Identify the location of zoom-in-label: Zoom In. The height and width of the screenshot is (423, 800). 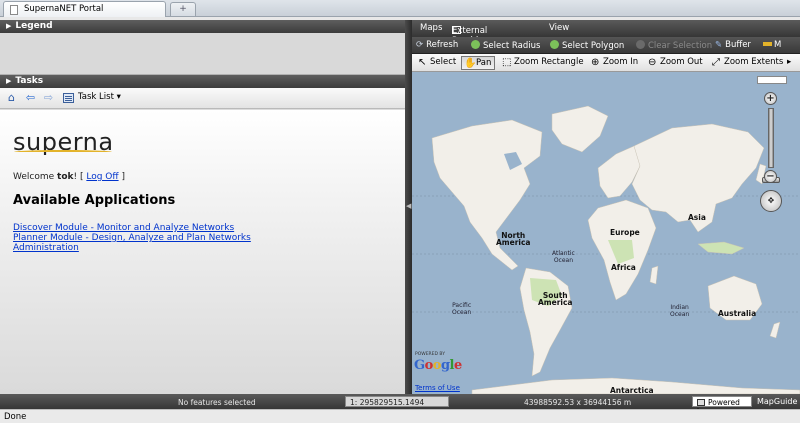
(621, 62).